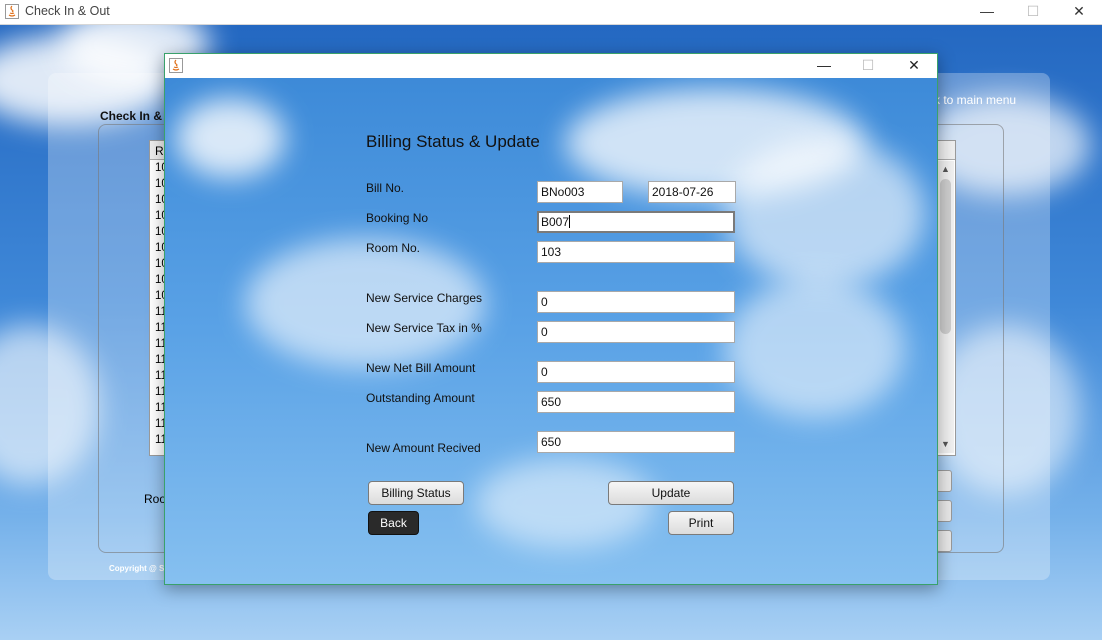 Image resolution: width=1102 pixels, height=640 pixels. Describe the element at coordinates (636, 402) in the screenshot. I see `outstanding-amount-field: 650` at that location.